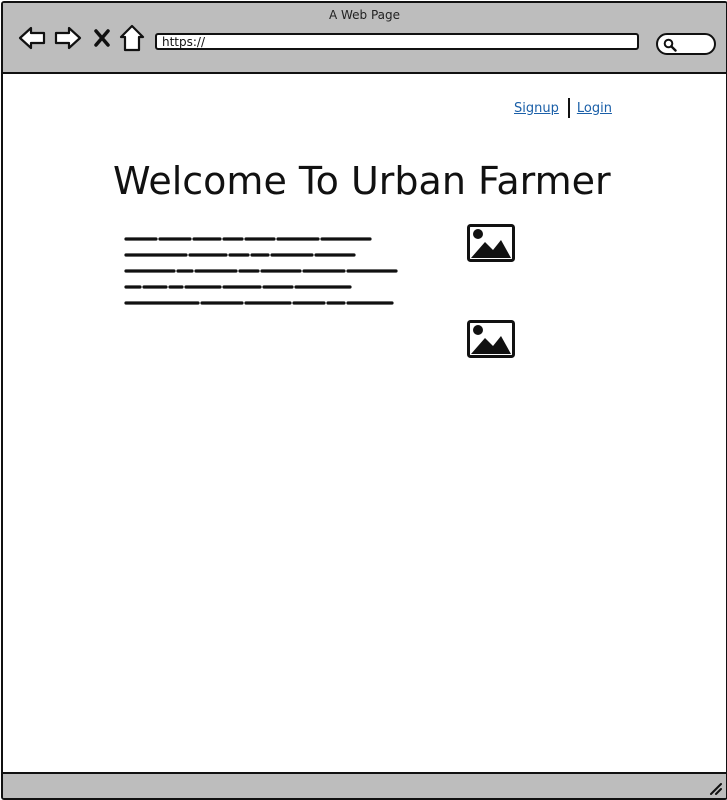 This screenshot has width=727, height=800. I want to click on home-button, so click(132, 38).